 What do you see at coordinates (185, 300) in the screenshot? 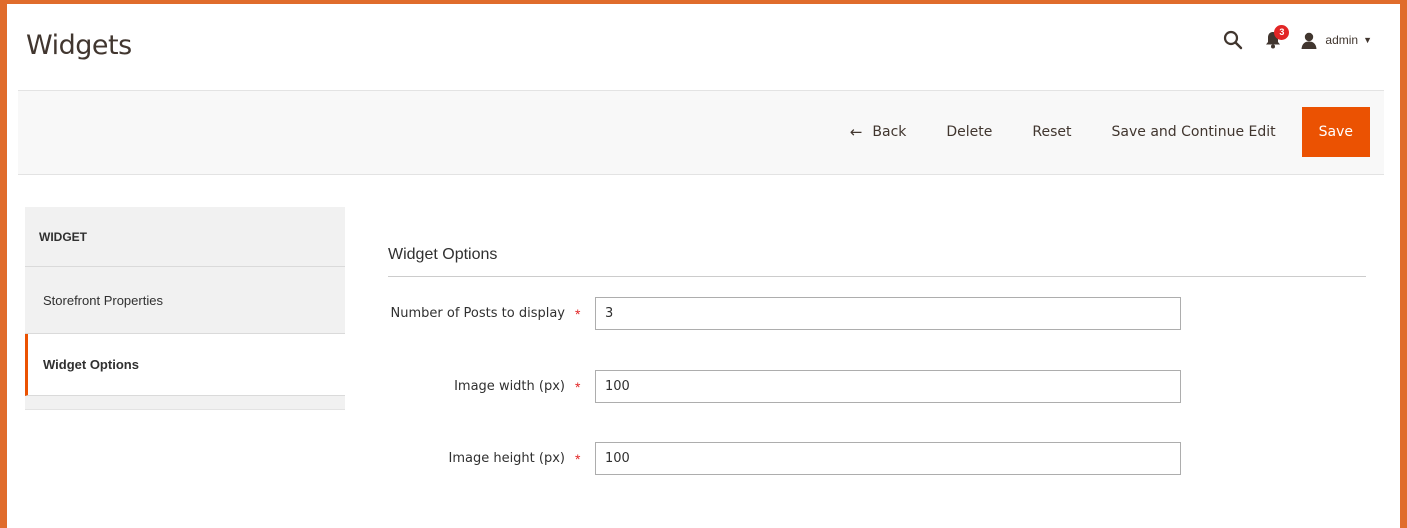
I see `tab-storefront-properties: Storefront Properties` at bounding box center [185, 300].